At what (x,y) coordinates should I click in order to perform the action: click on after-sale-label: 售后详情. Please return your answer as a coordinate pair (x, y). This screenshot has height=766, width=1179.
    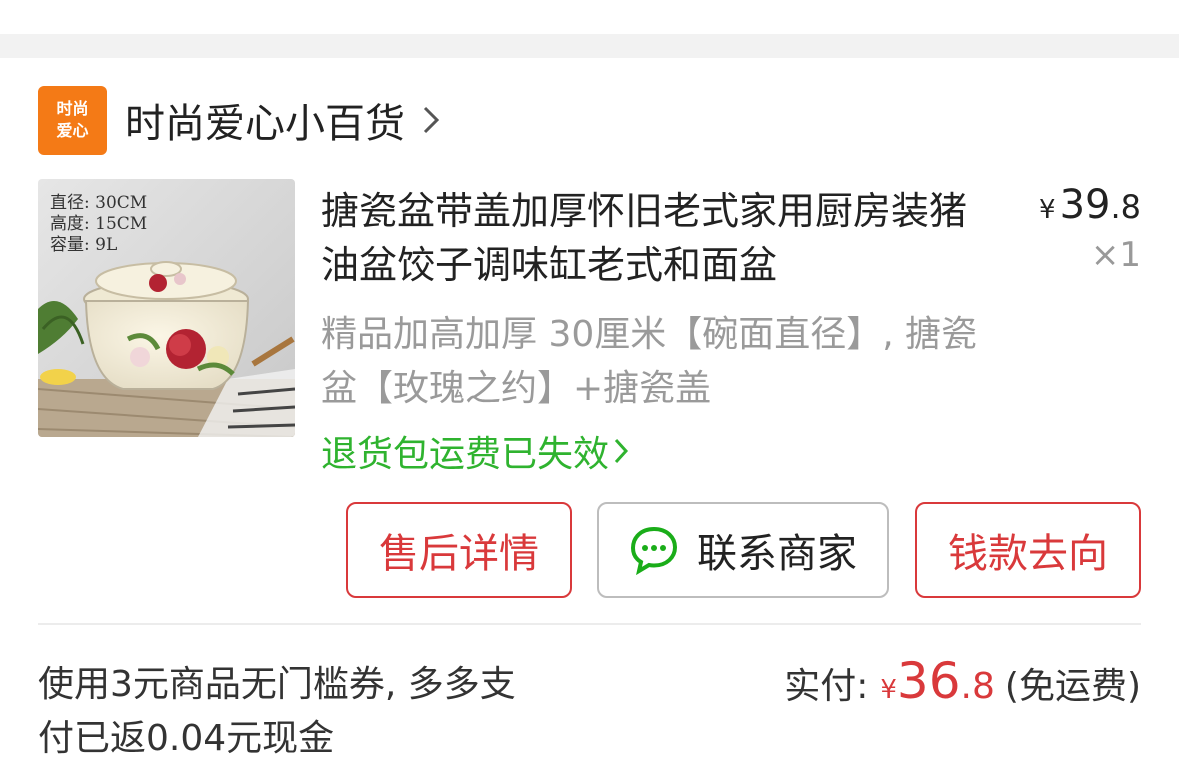
    Looking at the image, I should click on (459, 554).